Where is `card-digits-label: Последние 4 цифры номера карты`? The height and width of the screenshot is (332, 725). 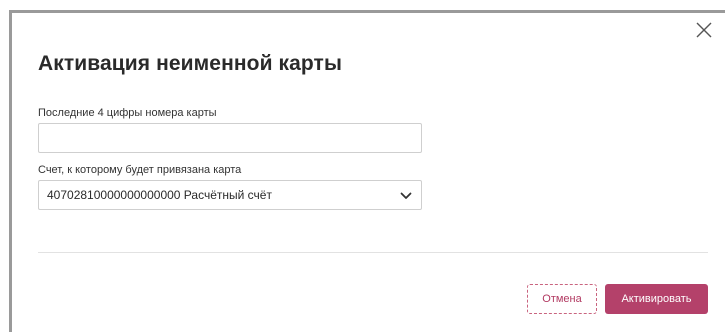
card-digits-label: Последние 4 цифры номера карты is located at coordinates (127, 113).